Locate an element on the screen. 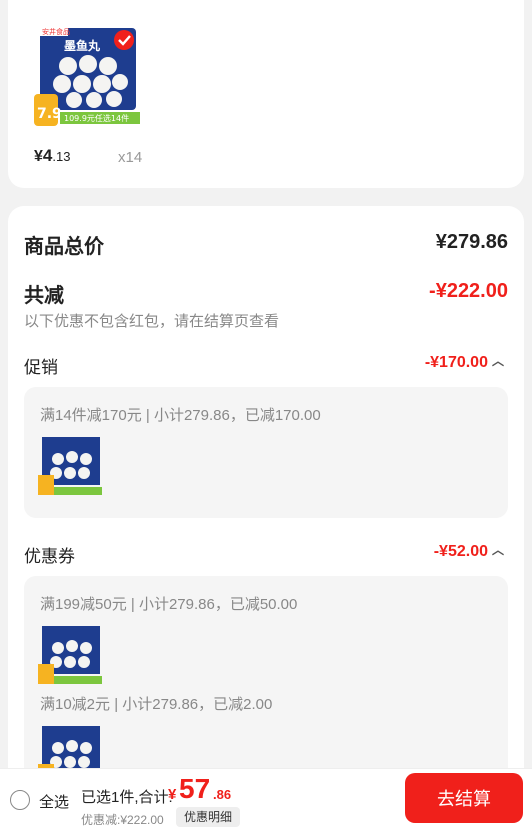 This screenshot has width=532, height=836. discount-amount: 优惠减:¥222.00 is located at coordinates (122, 820).